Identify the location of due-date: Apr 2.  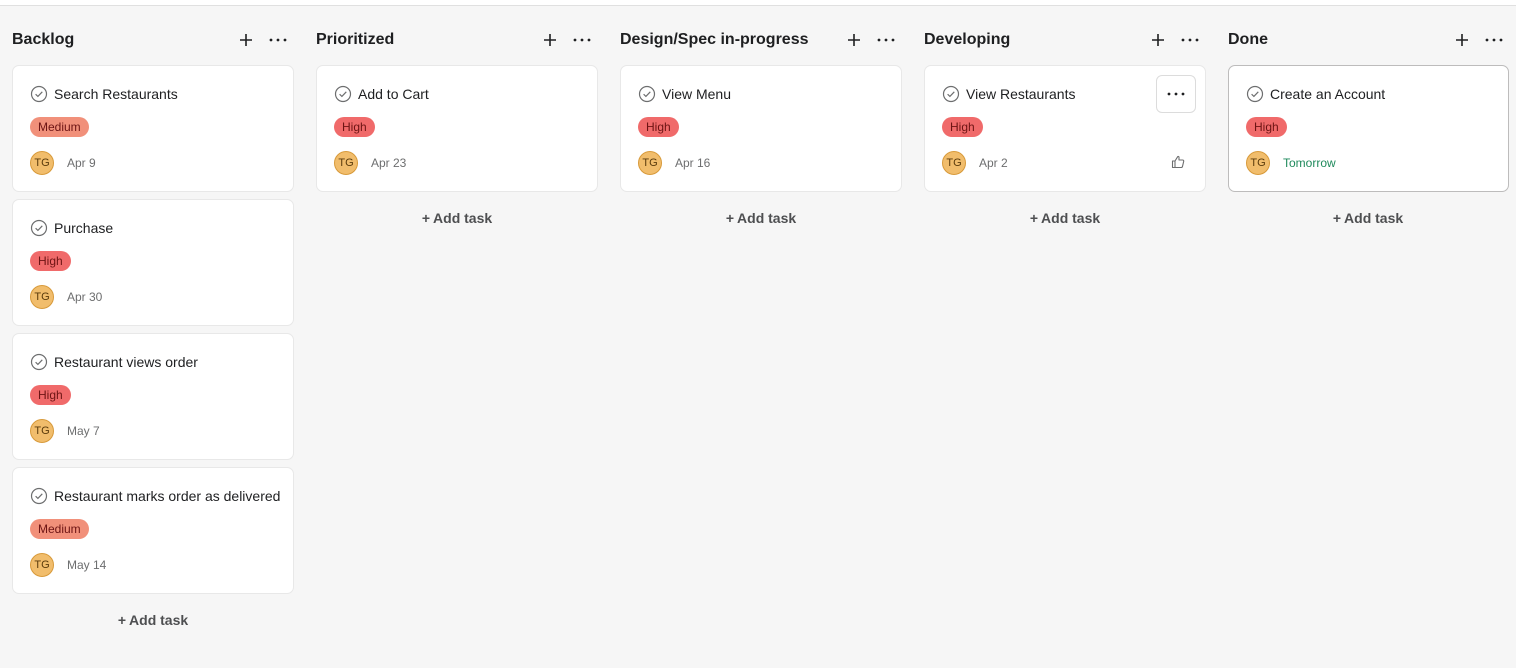
(993, 163).